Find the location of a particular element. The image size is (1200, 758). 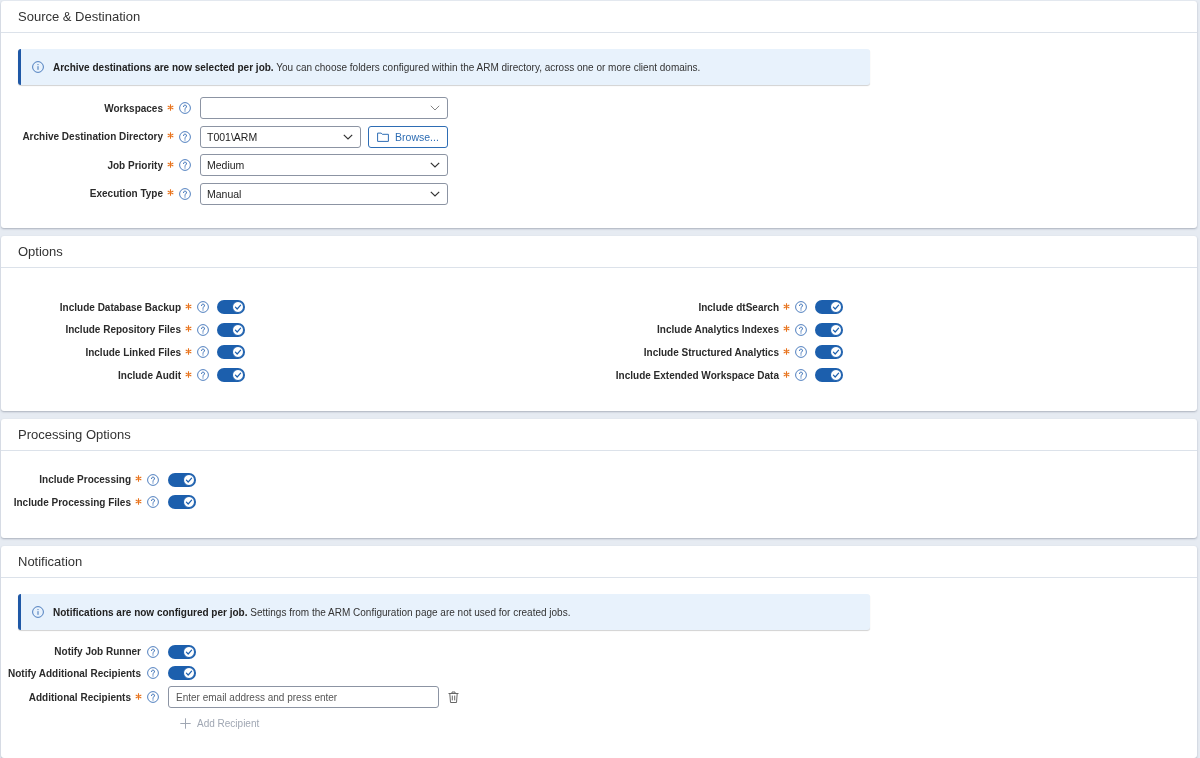

field-label: Additional Recipients is located at coordinates (79, 697).